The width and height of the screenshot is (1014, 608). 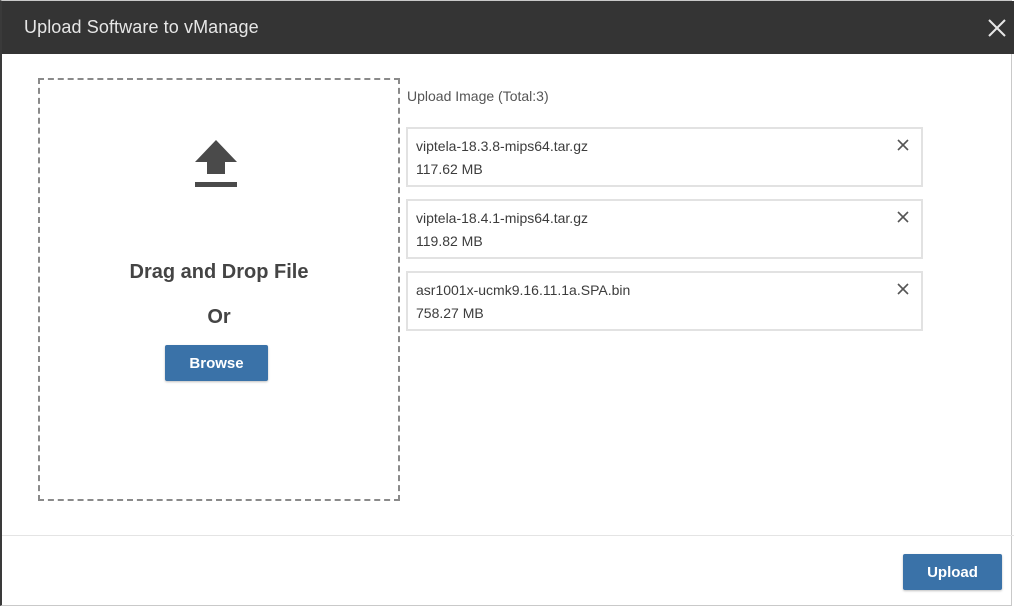 I want to click on file-name: asr1001x-ucmk9.16.11.1a.SPA.bin, so click(x=523, y=290).